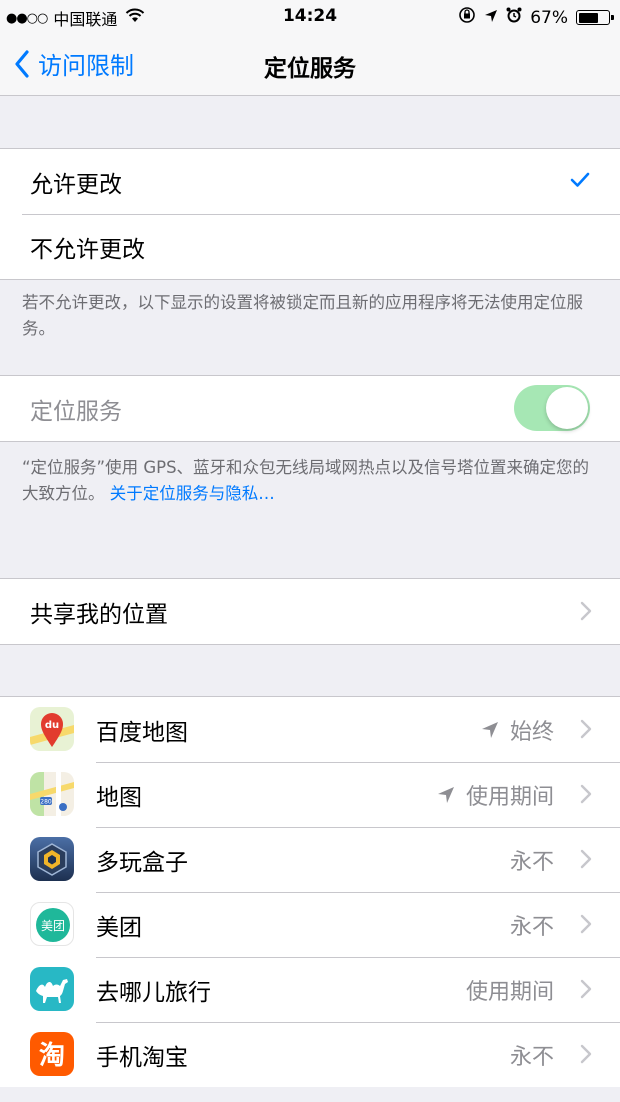  What do you see at coordinates (467, 17) in the screenshot?
I see `rotation-lock-icon` at bounding box center [467, 17].